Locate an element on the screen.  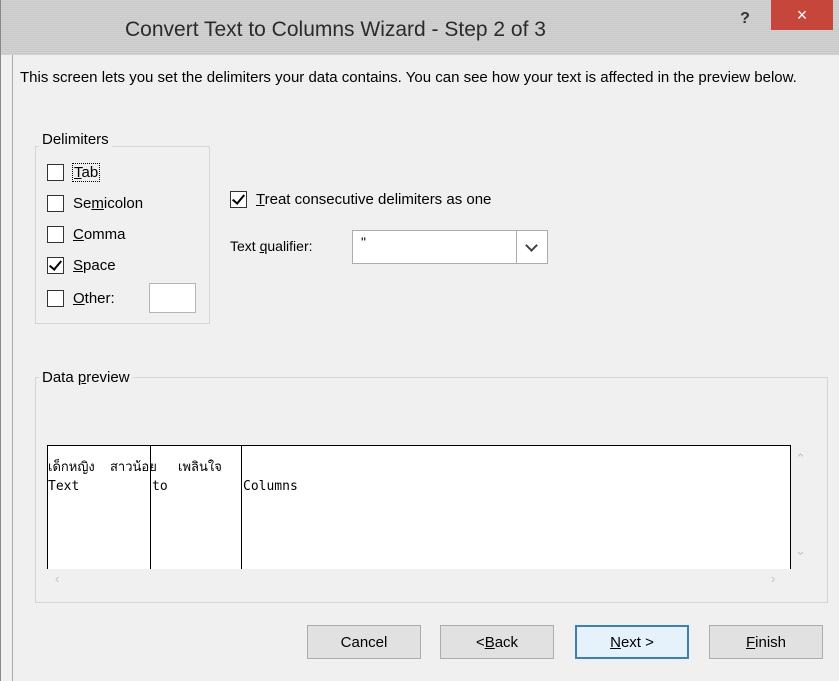
chevron-down-icon is located at coordinates (531, 247).